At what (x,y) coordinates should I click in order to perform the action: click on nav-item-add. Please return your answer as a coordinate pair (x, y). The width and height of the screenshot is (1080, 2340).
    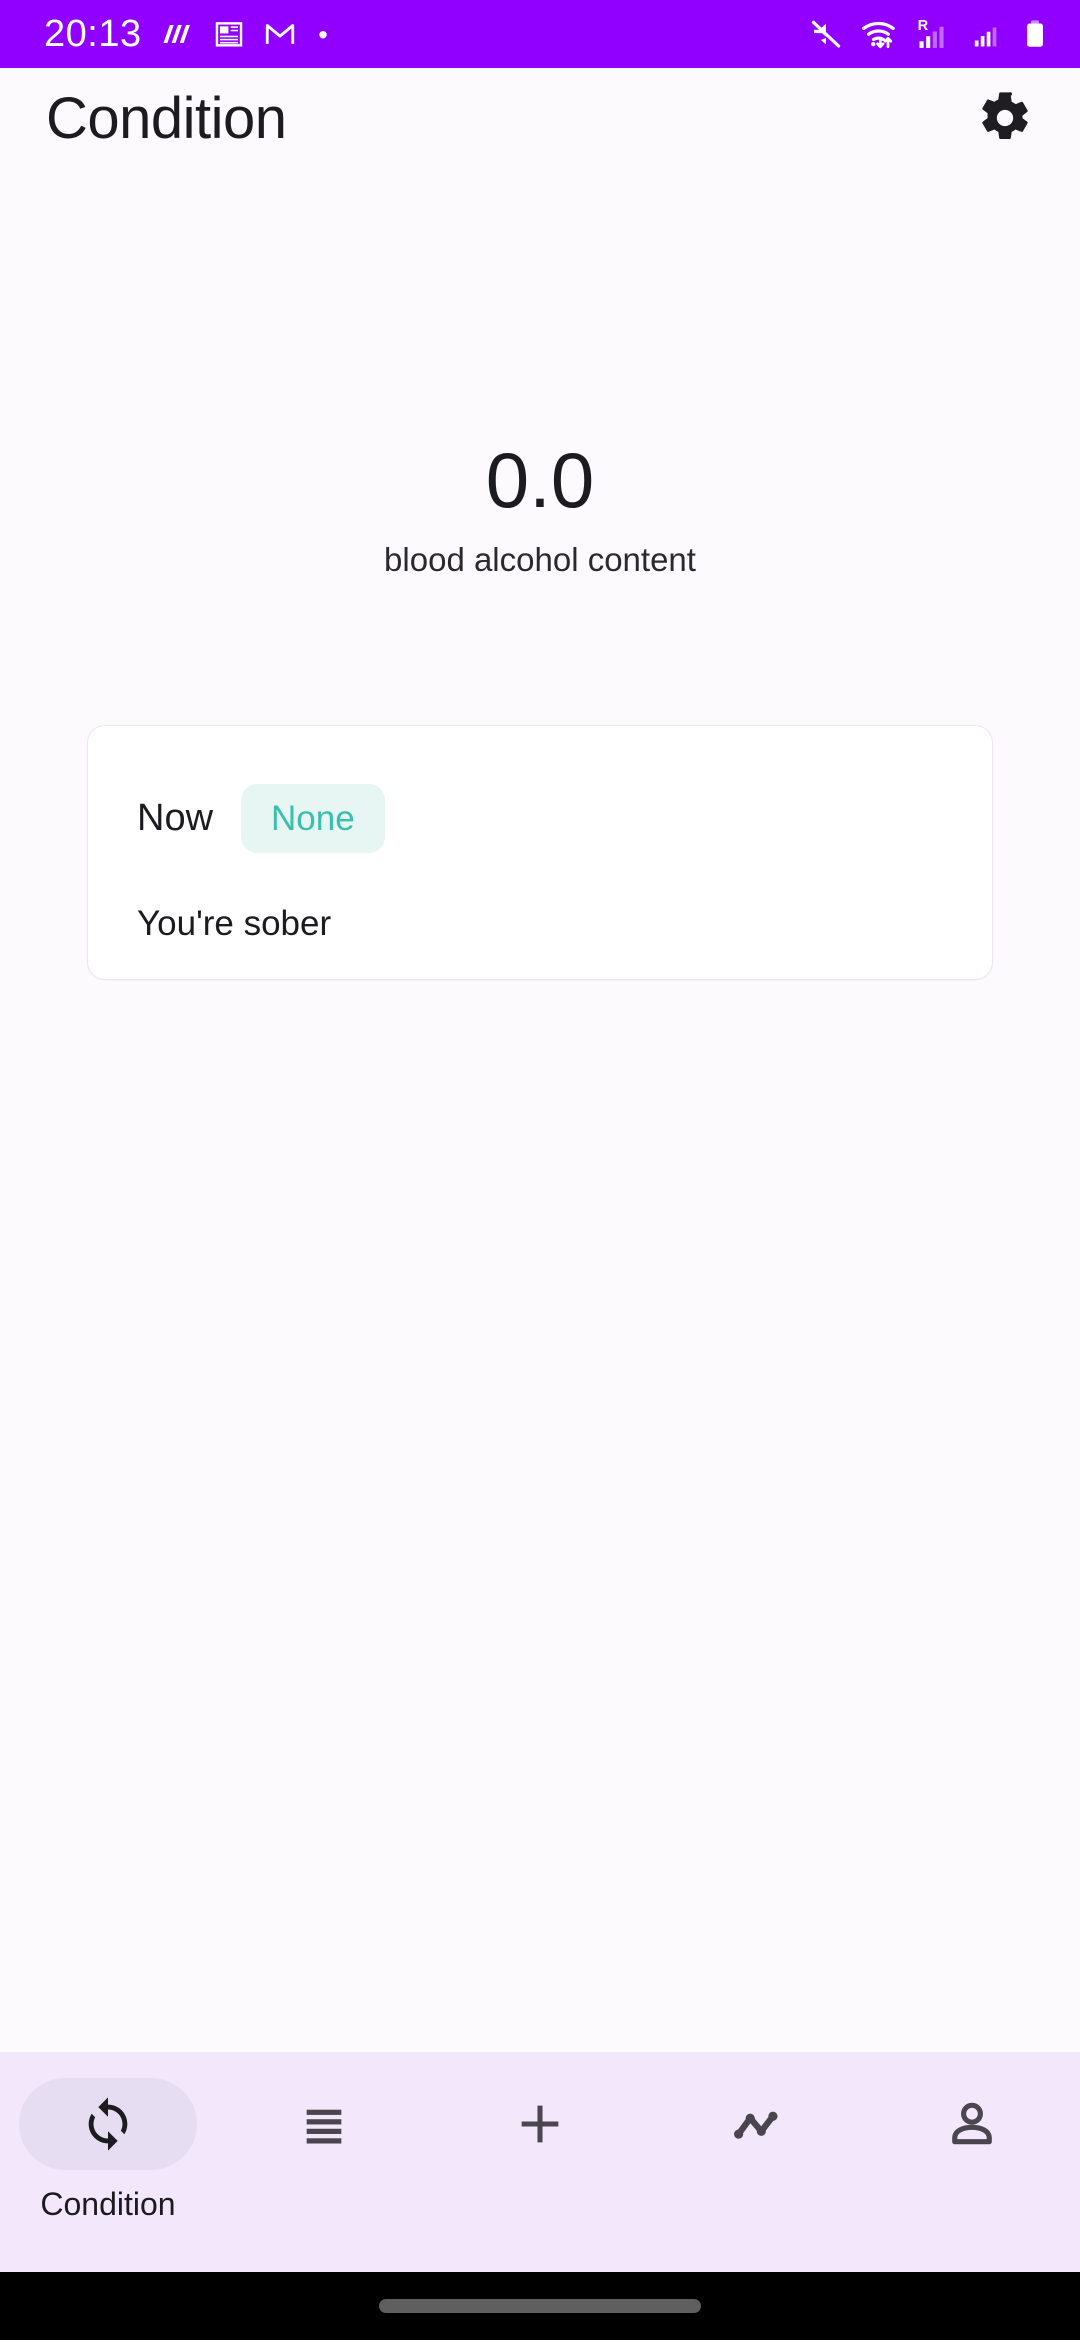
    Looking at the image, I should click on (540, 2124).